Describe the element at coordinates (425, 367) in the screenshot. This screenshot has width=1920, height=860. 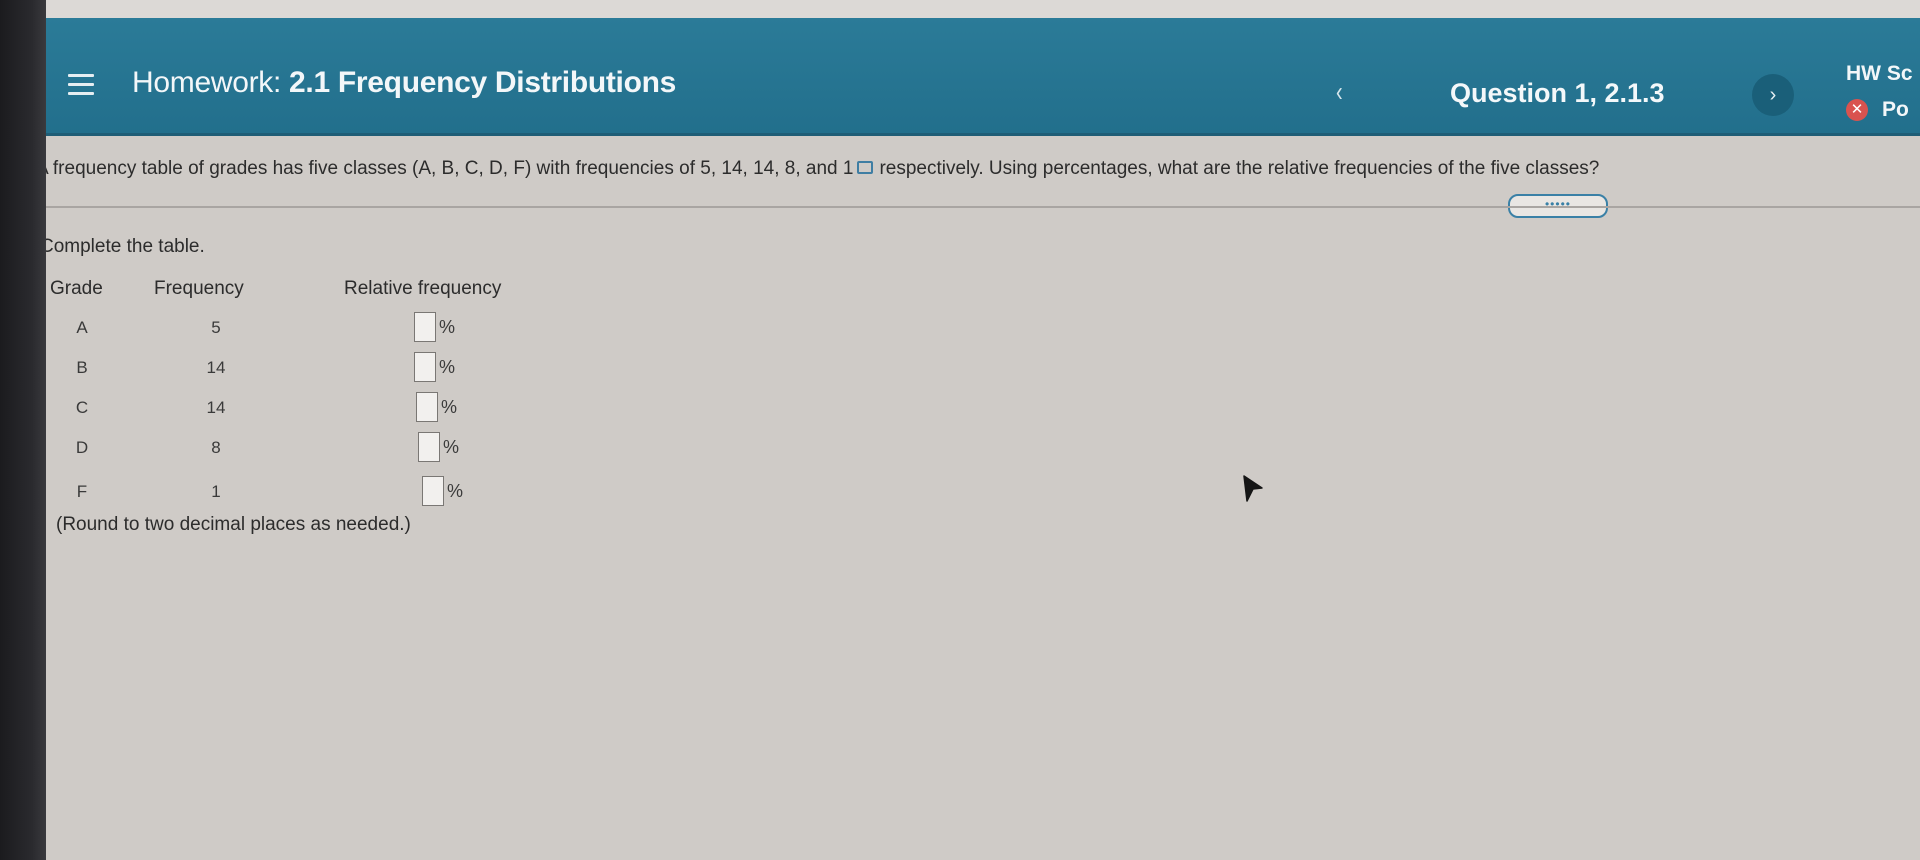
I see `relative-frequency-input-b` at that location.